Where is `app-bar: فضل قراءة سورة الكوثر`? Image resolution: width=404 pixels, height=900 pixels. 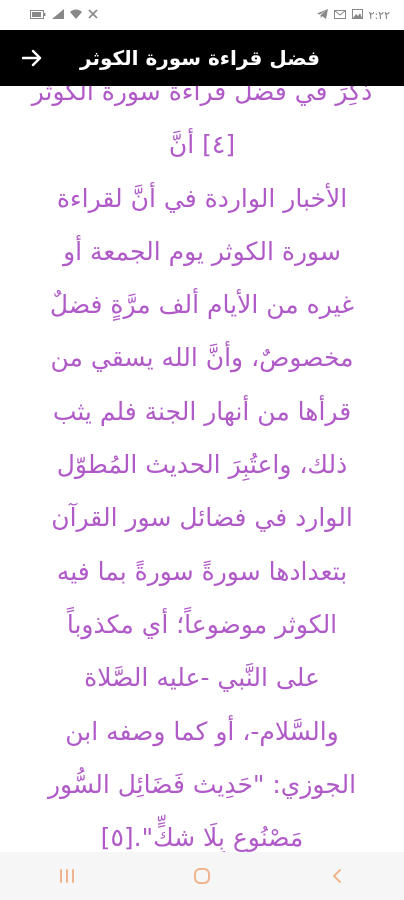
app-bar: فضل قراءة سورة الكوثر is located at coordinates (202, 58).